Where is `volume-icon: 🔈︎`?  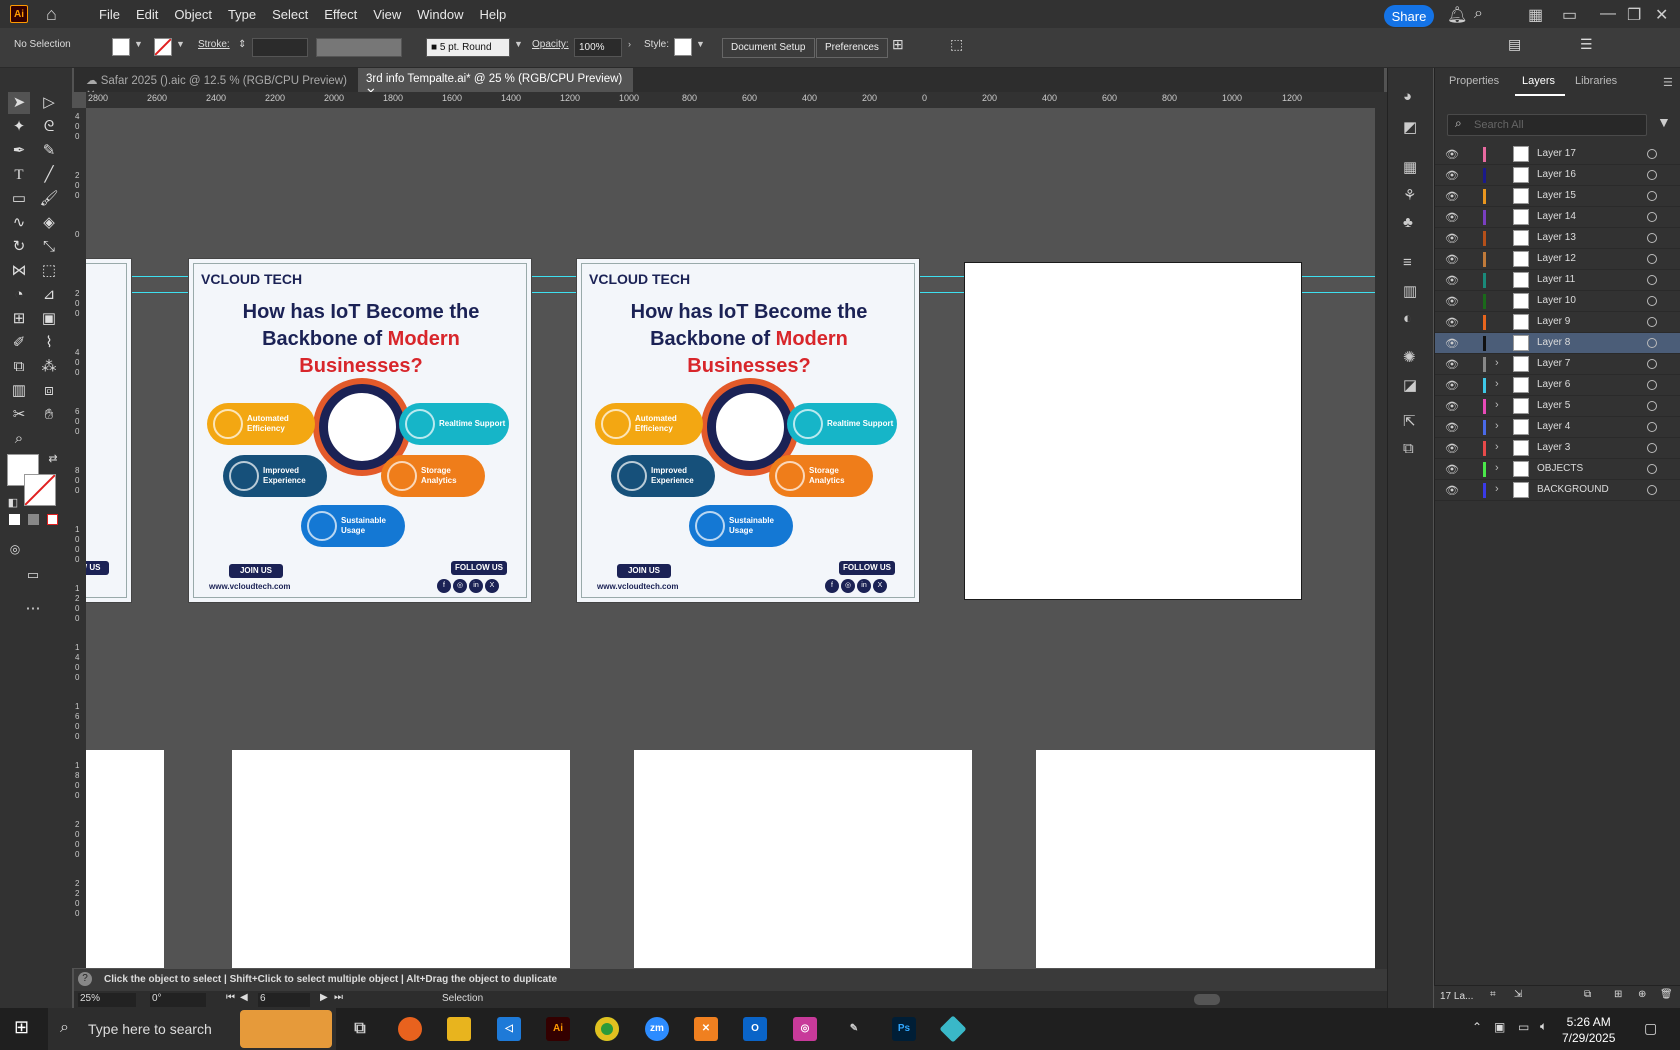
volume-icon: 🔈︎ is located at coordinates (1543, 1026).